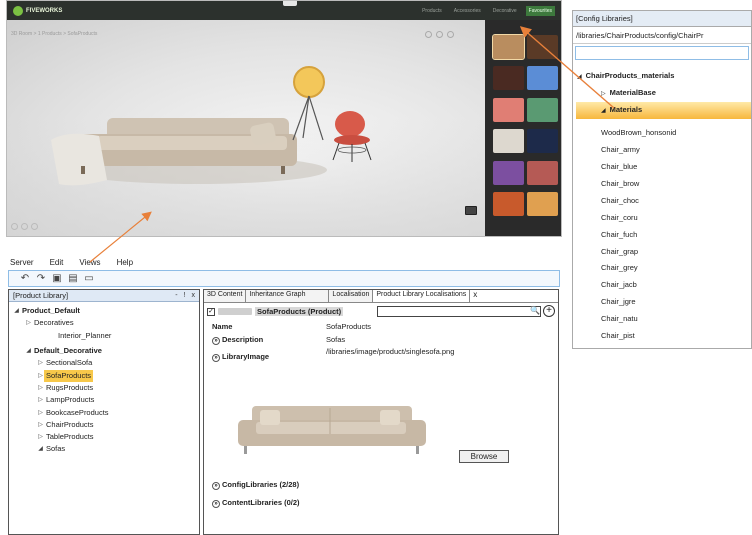 The width and height of the screenshot is (752, 535). What do you see at coordinates (211, 311) in the screenshot?
I see `product-checkbox: ✓` at bounding box center [211, 311].